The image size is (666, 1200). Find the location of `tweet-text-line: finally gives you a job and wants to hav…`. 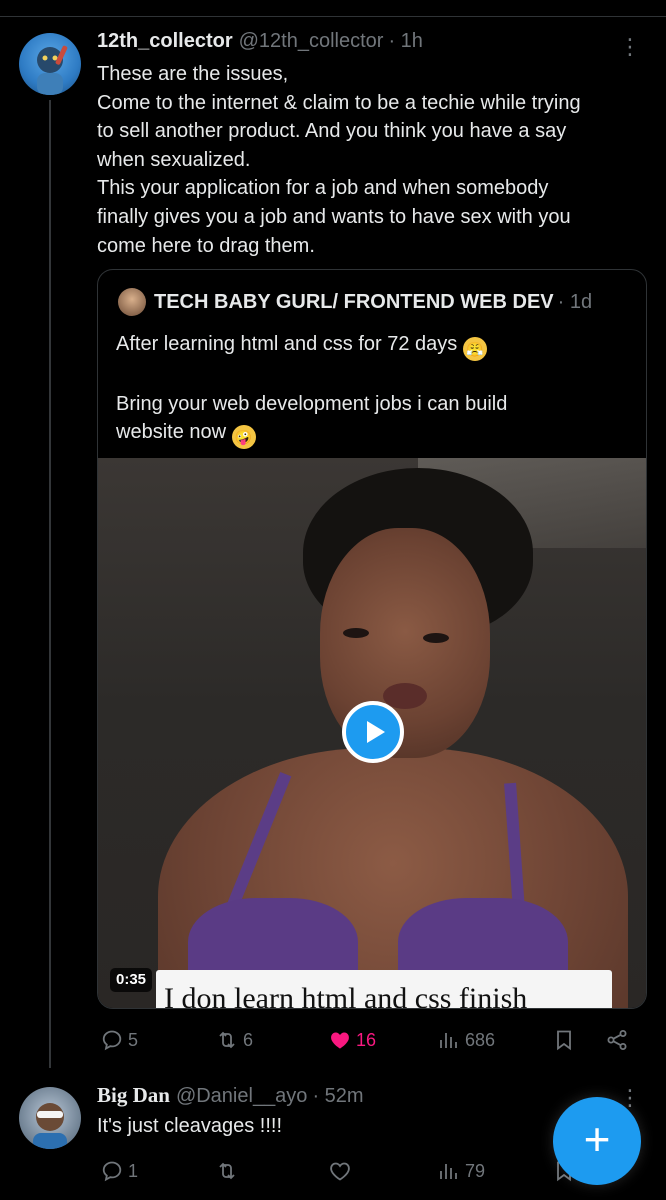

tweet-text-line: finally gives you a job and wants to hav… is located at coordinates (334, 216).